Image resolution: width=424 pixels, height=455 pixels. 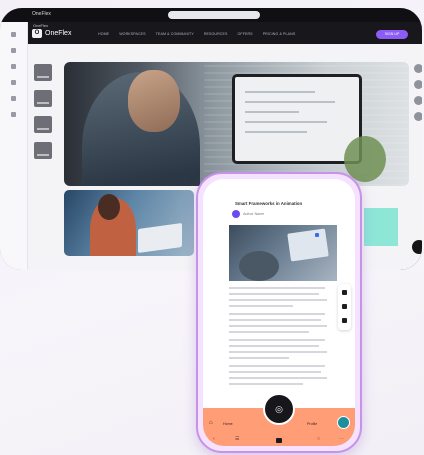 What do you see at coordinates (318, 439) in the screenshot?
I see `ellipsis-icon: ○` at bounding box center [318, 439].